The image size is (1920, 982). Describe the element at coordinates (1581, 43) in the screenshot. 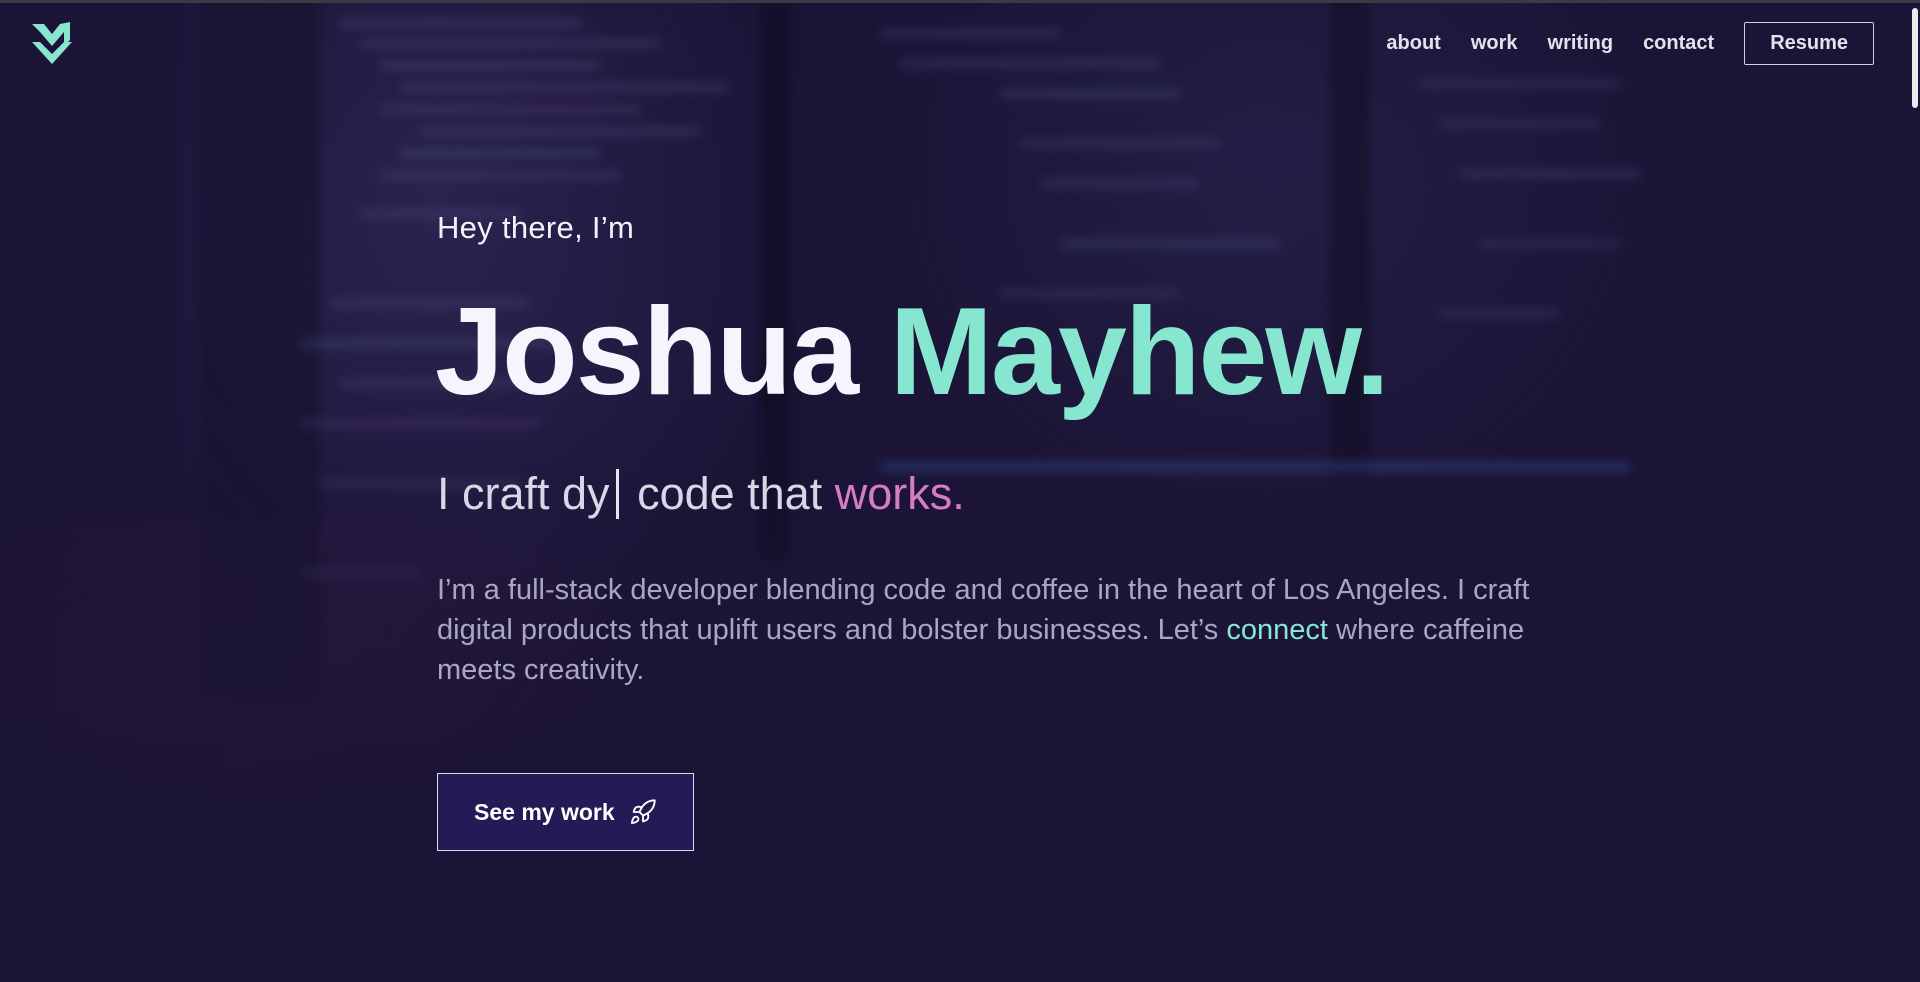

I see `nav-link-writing: writing` at that location.